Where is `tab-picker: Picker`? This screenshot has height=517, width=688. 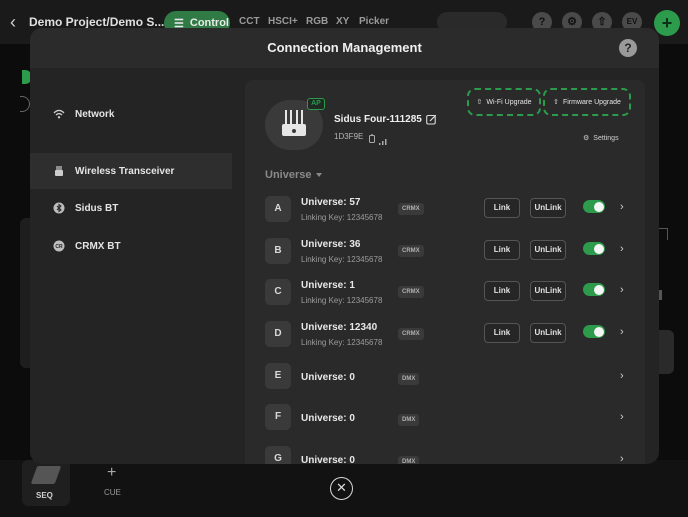
tab-picker: Picker is located at coordinates (374, 21).